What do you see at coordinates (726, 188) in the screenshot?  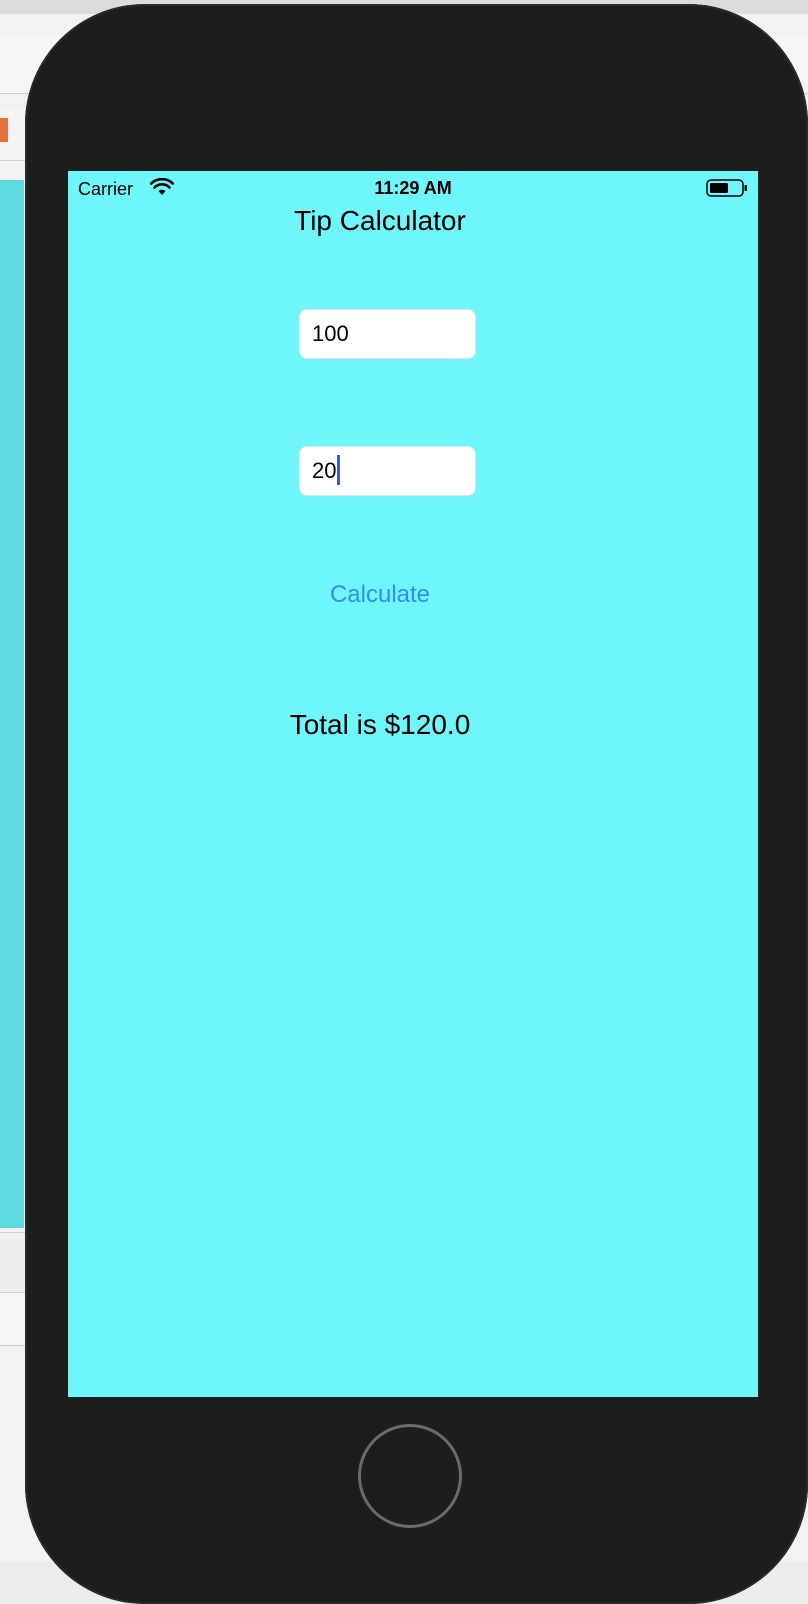 I see `battery-icon` at bounding box center [726, 188].